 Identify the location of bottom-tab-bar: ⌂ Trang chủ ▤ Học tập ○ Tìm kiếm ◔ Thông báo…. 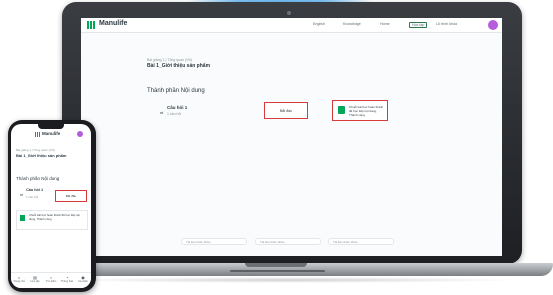
(51, 280).